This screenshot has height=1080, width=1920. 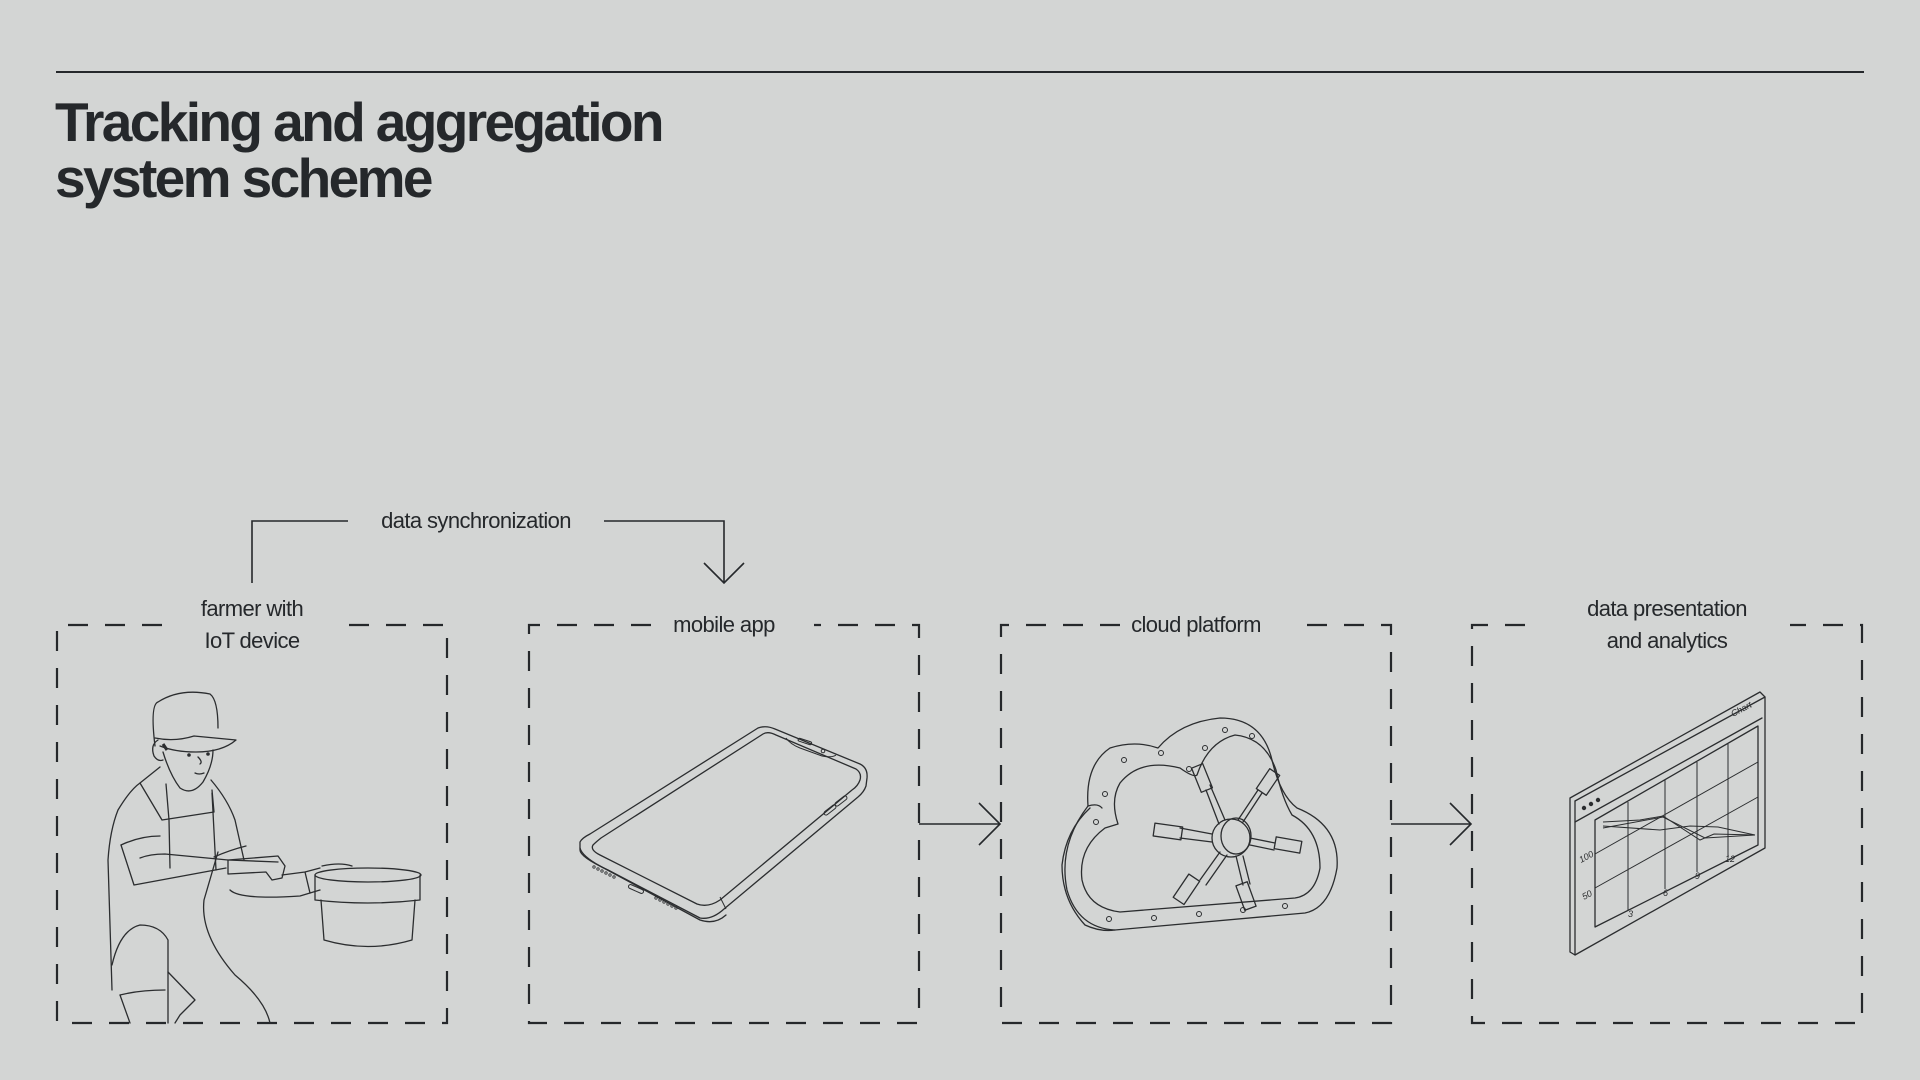 What do you see at coordinates (1586, 857) in the screenshot?
I see `chart-y-tick-100: 100` at bounding box center [1586, 857].